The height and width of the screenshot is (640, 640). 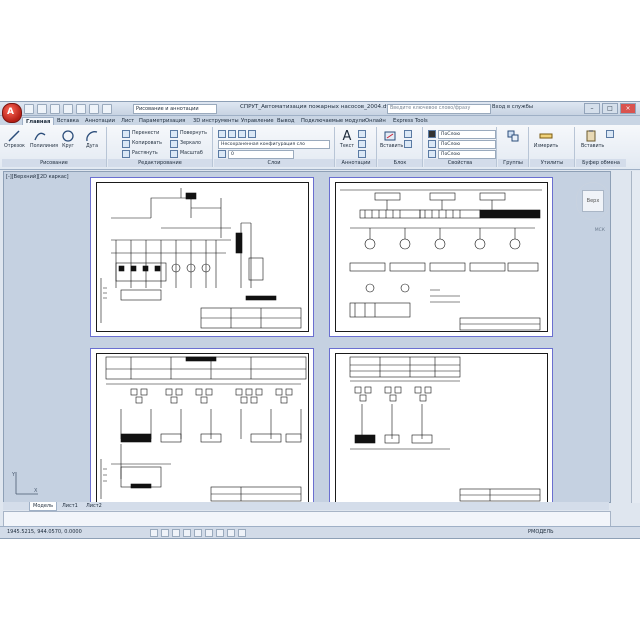 What do you see at coordinates (467, 134) in the screenshot?
I see `color-dropdown: ПоСлою` at bounding box center [467, 134].